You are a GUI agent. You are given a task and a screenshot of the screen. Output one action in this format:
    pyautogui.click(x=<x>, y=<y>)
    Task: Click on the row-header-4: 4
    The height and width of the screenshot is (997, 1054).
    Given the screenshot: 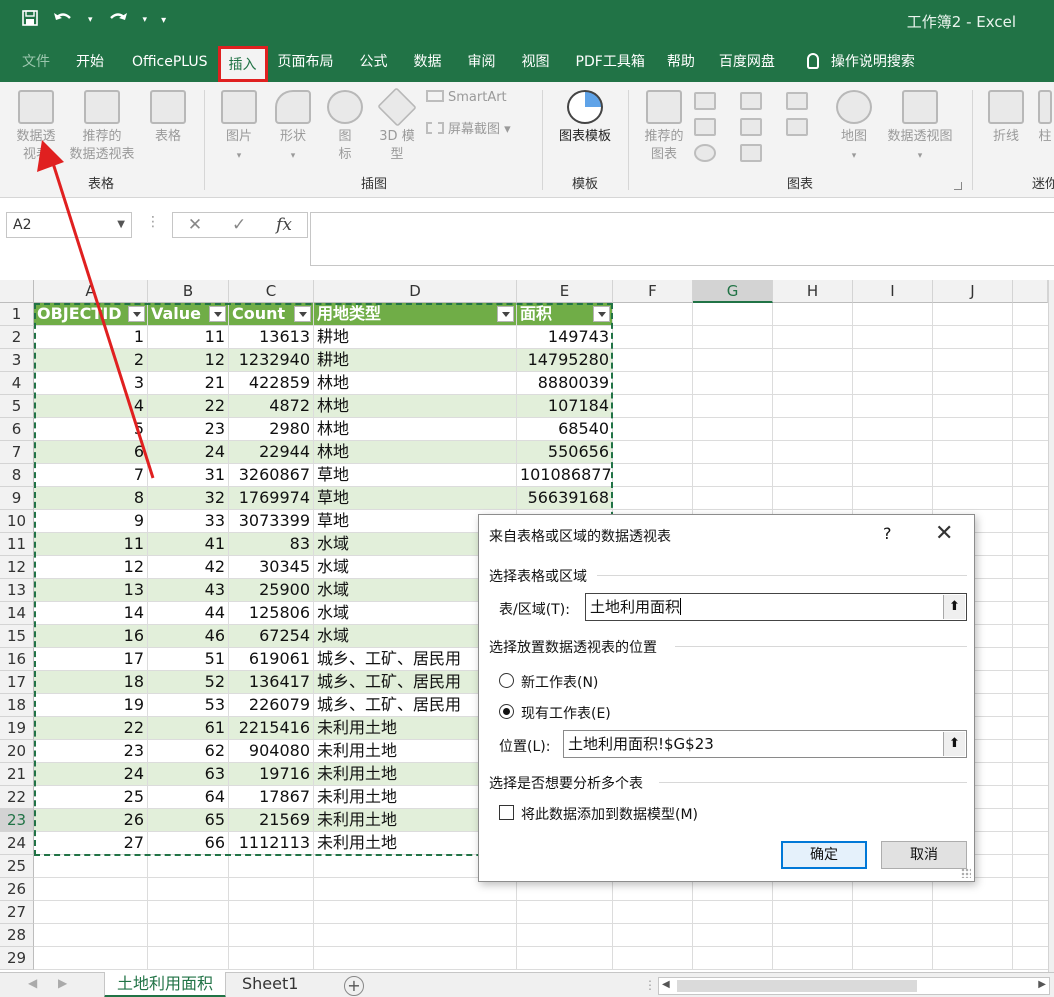 What is the action you would take?
    pyautogui.click(x=17, y=383)
    